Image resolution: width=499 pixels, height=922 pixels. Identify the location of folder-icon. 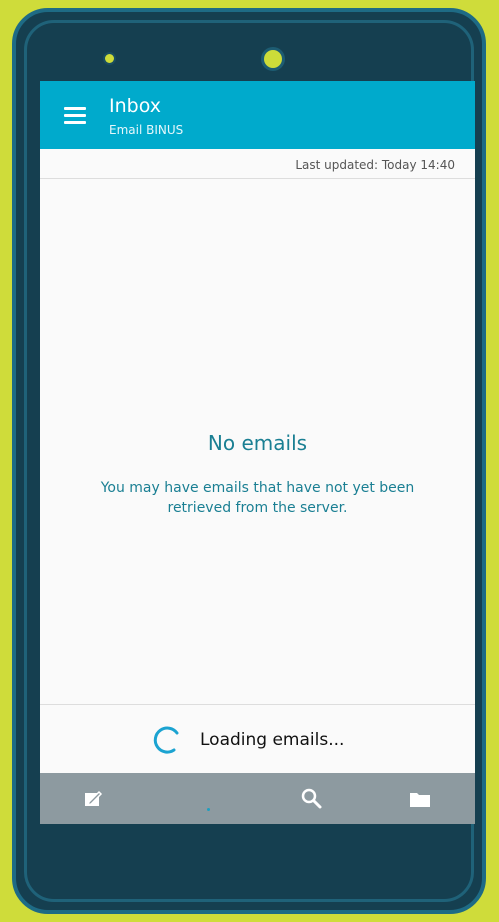
(420, 799).